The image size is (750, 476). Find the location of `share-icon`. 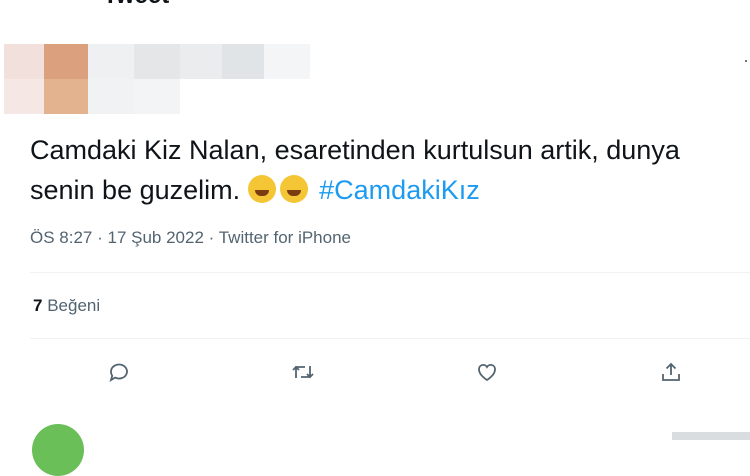

share-icon is located at coordinates (671, 372).